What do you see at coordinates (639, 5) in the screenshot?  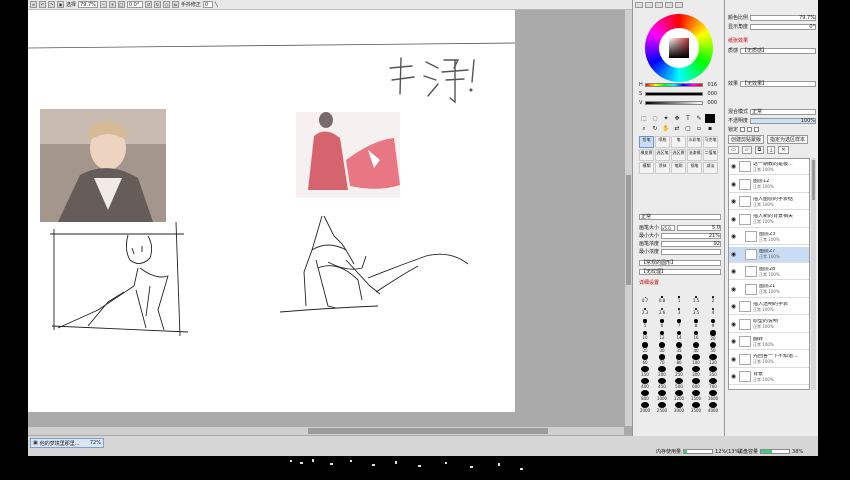 I see `color-wheel-tab` at bounding box center [639, 5].